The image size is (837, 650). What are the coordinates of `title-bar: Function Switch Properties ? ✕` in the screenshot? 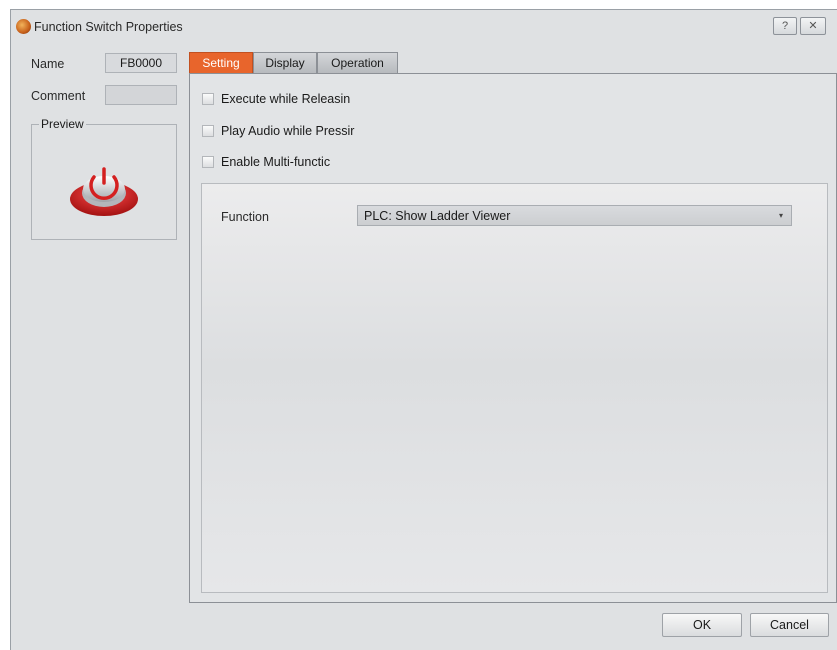 It's located at (424, 25).